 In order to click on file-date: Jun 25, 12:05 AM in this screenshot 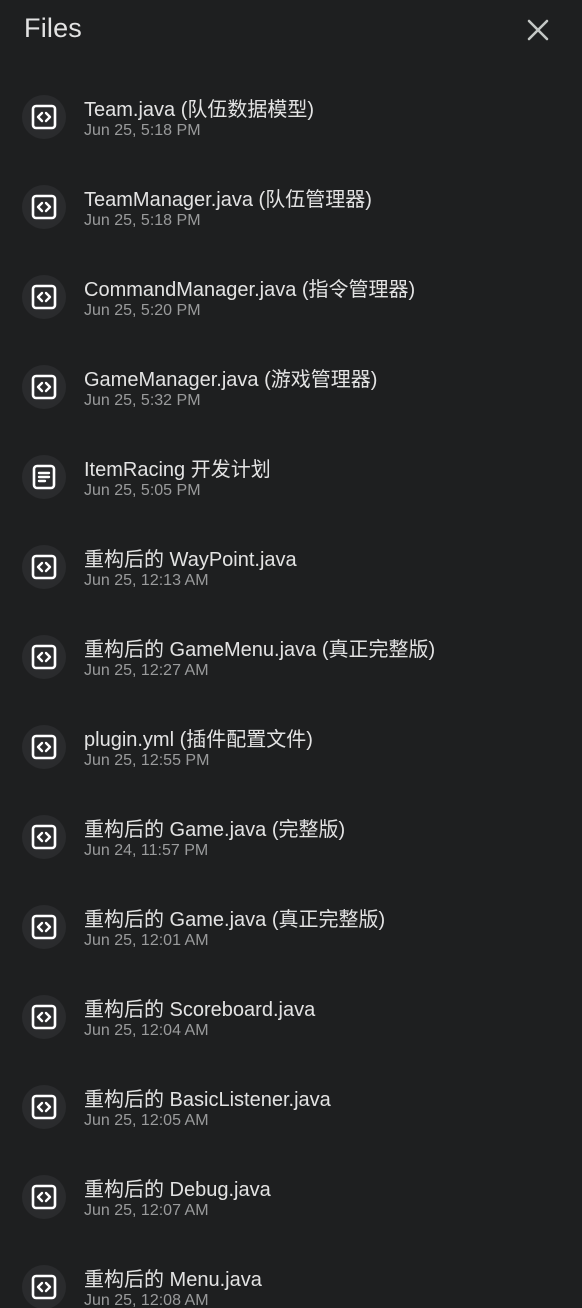, I will do `click(146, 1120)`.